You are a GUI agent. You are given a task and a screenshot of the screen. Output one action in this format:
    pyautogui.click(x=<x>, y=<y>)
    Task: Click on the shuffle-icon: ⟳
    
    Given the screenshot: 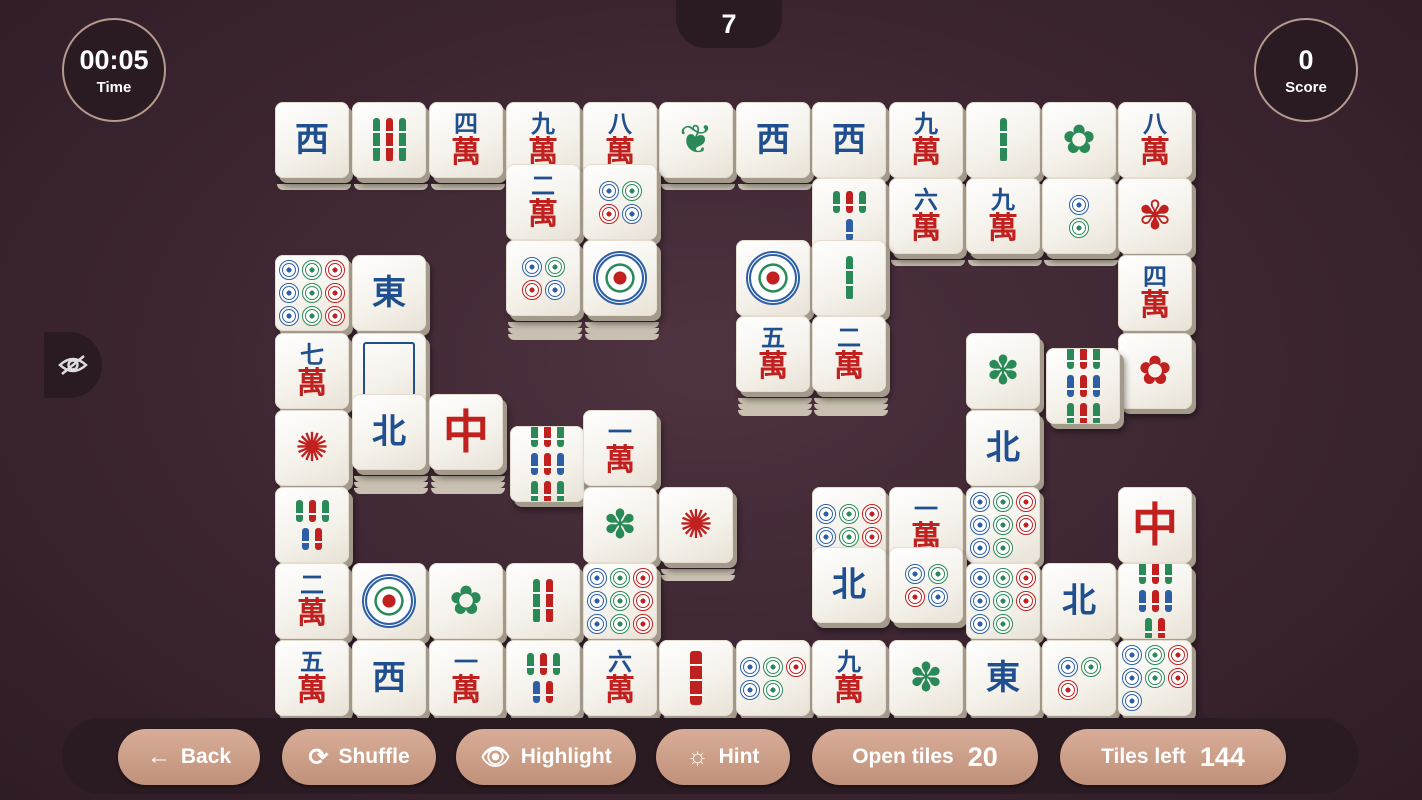 What is the action you would take?
    pyautogui.click(x=318, y=757)
    